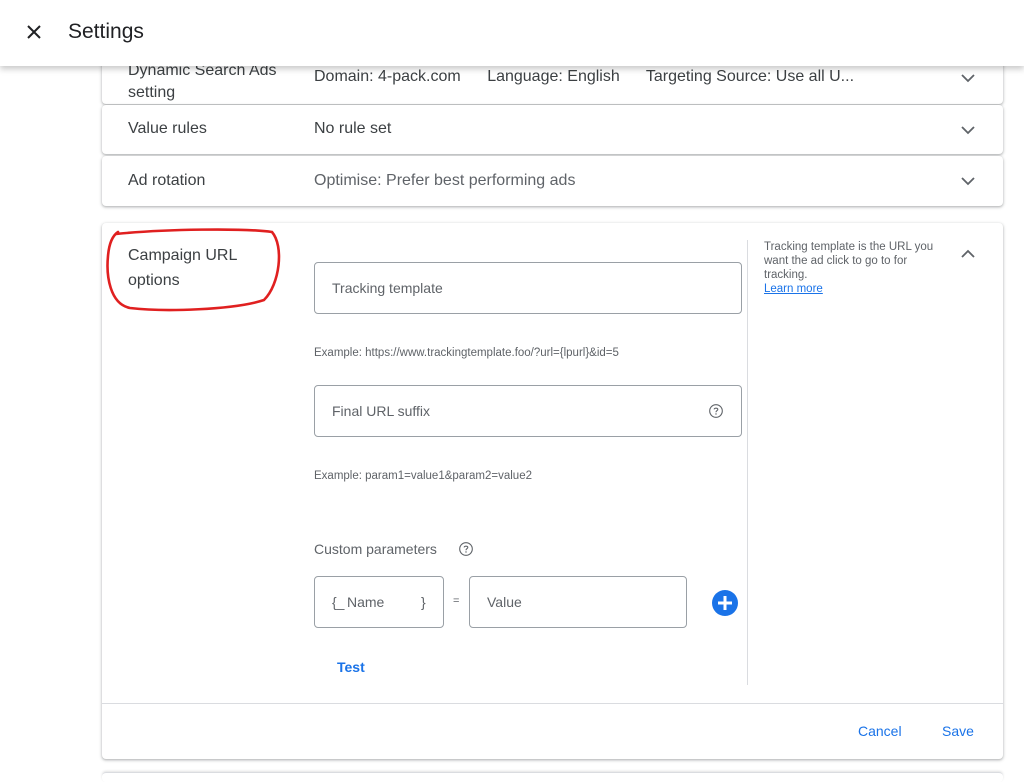 The image size is (1024, 782). What do you see at coordinates (528, 411) in the screenshot?
I see `final-url-suffix-input: Final URL suffix` at bounding box center [528, 411].